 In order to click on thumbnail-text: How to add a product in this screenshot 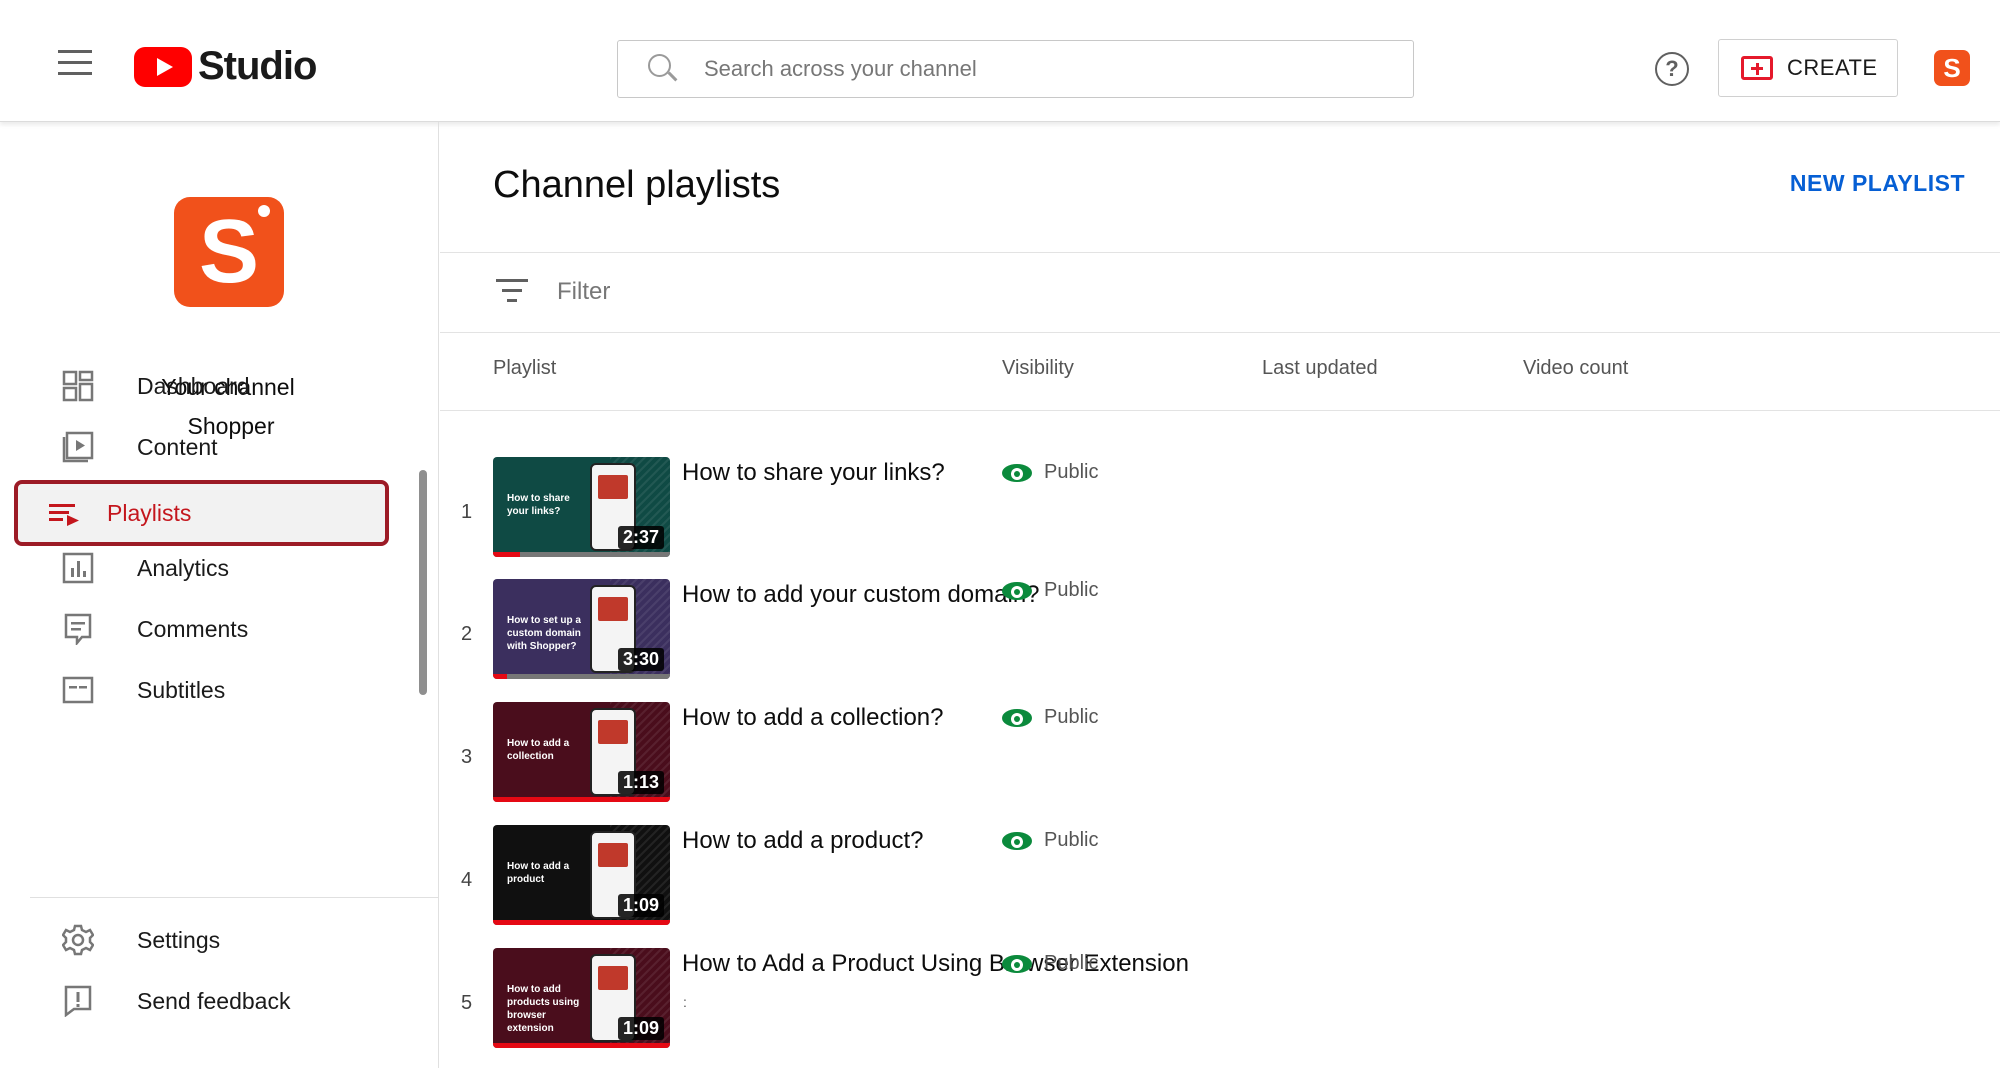, I will do `click(538, 873)`.